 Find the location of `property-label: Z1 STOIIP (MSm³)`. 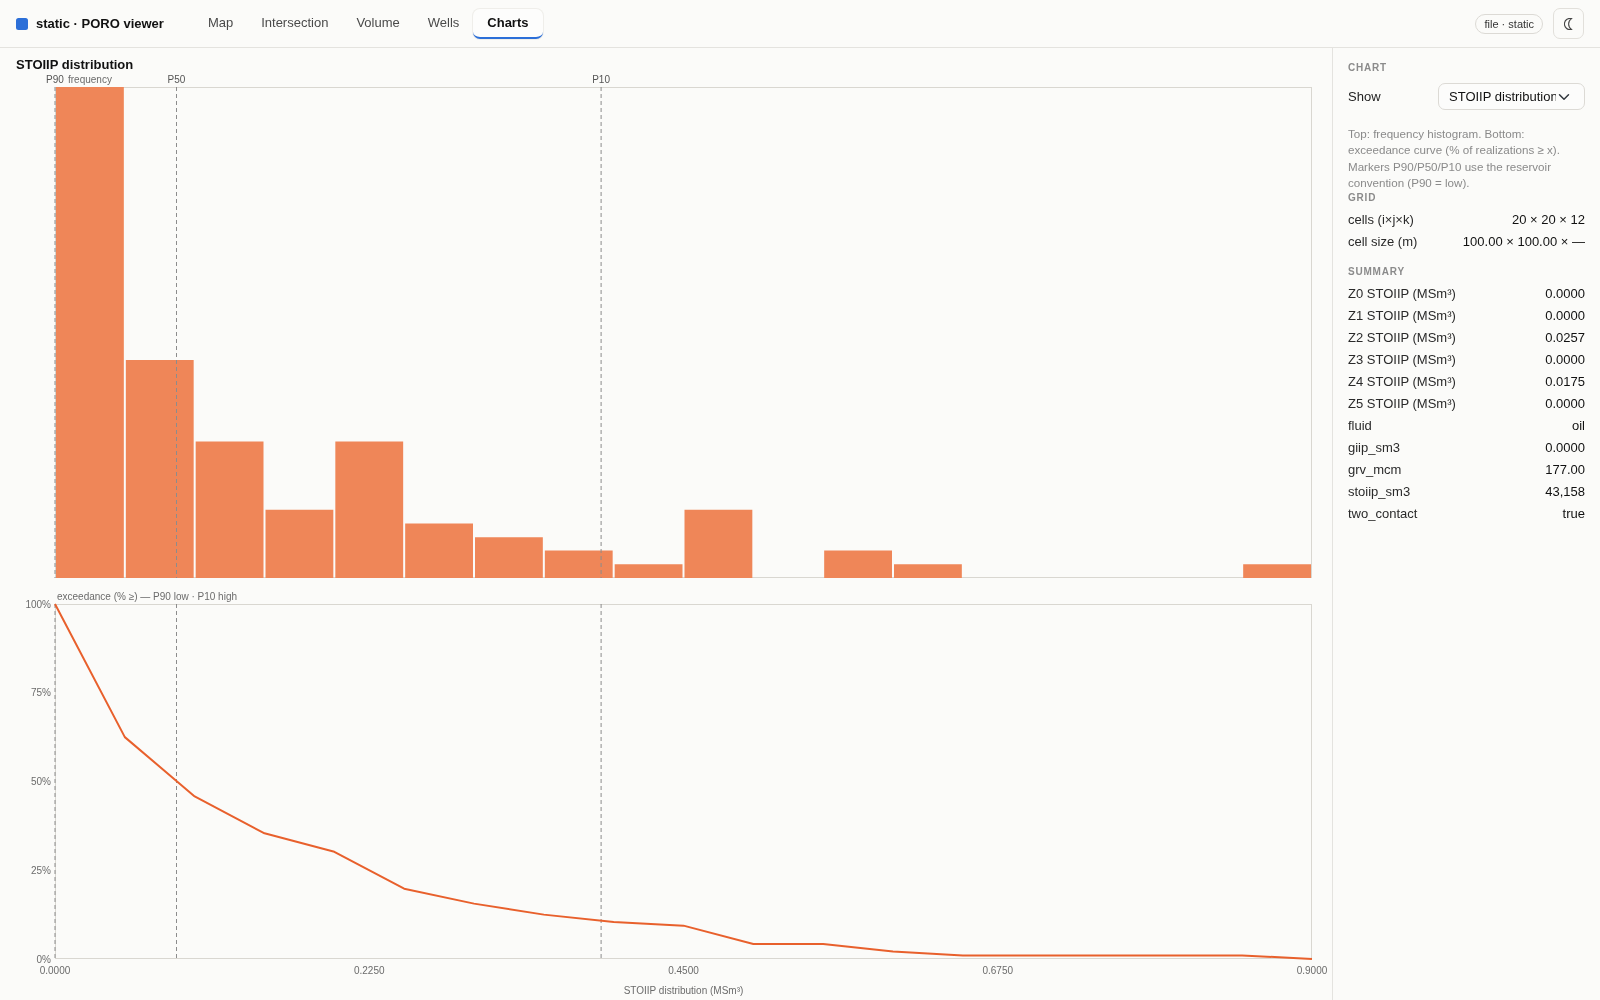

property-label: Z1 STOIIP (MSm³) is located at coordinates (1402, 316).